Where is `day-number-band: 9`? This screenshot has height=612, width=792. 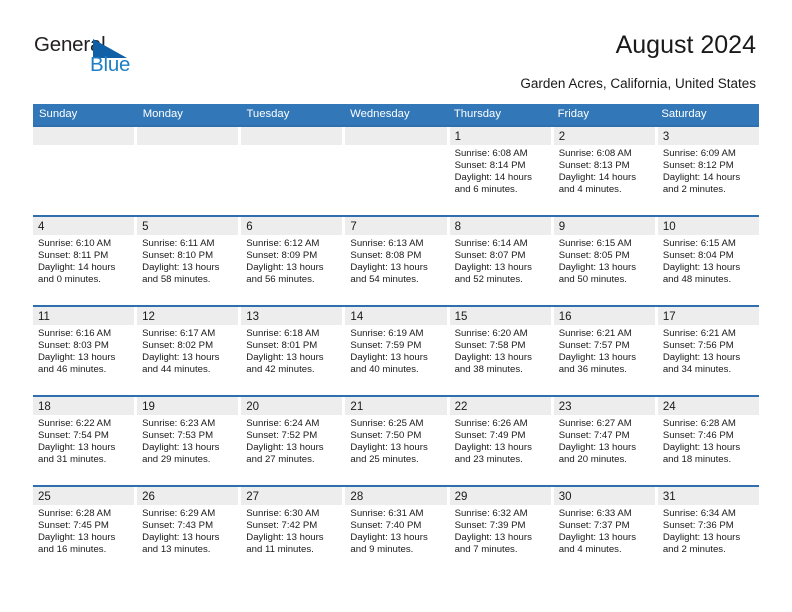 day-number-band: 9 is located at coordinates (604, 226).